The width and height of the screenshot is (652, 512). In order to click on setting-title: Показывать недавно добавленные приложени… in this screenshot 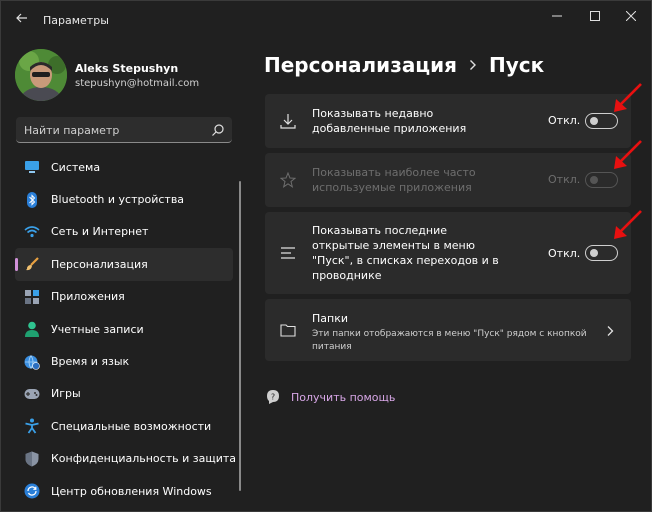, I will do `click(389, 121)`.